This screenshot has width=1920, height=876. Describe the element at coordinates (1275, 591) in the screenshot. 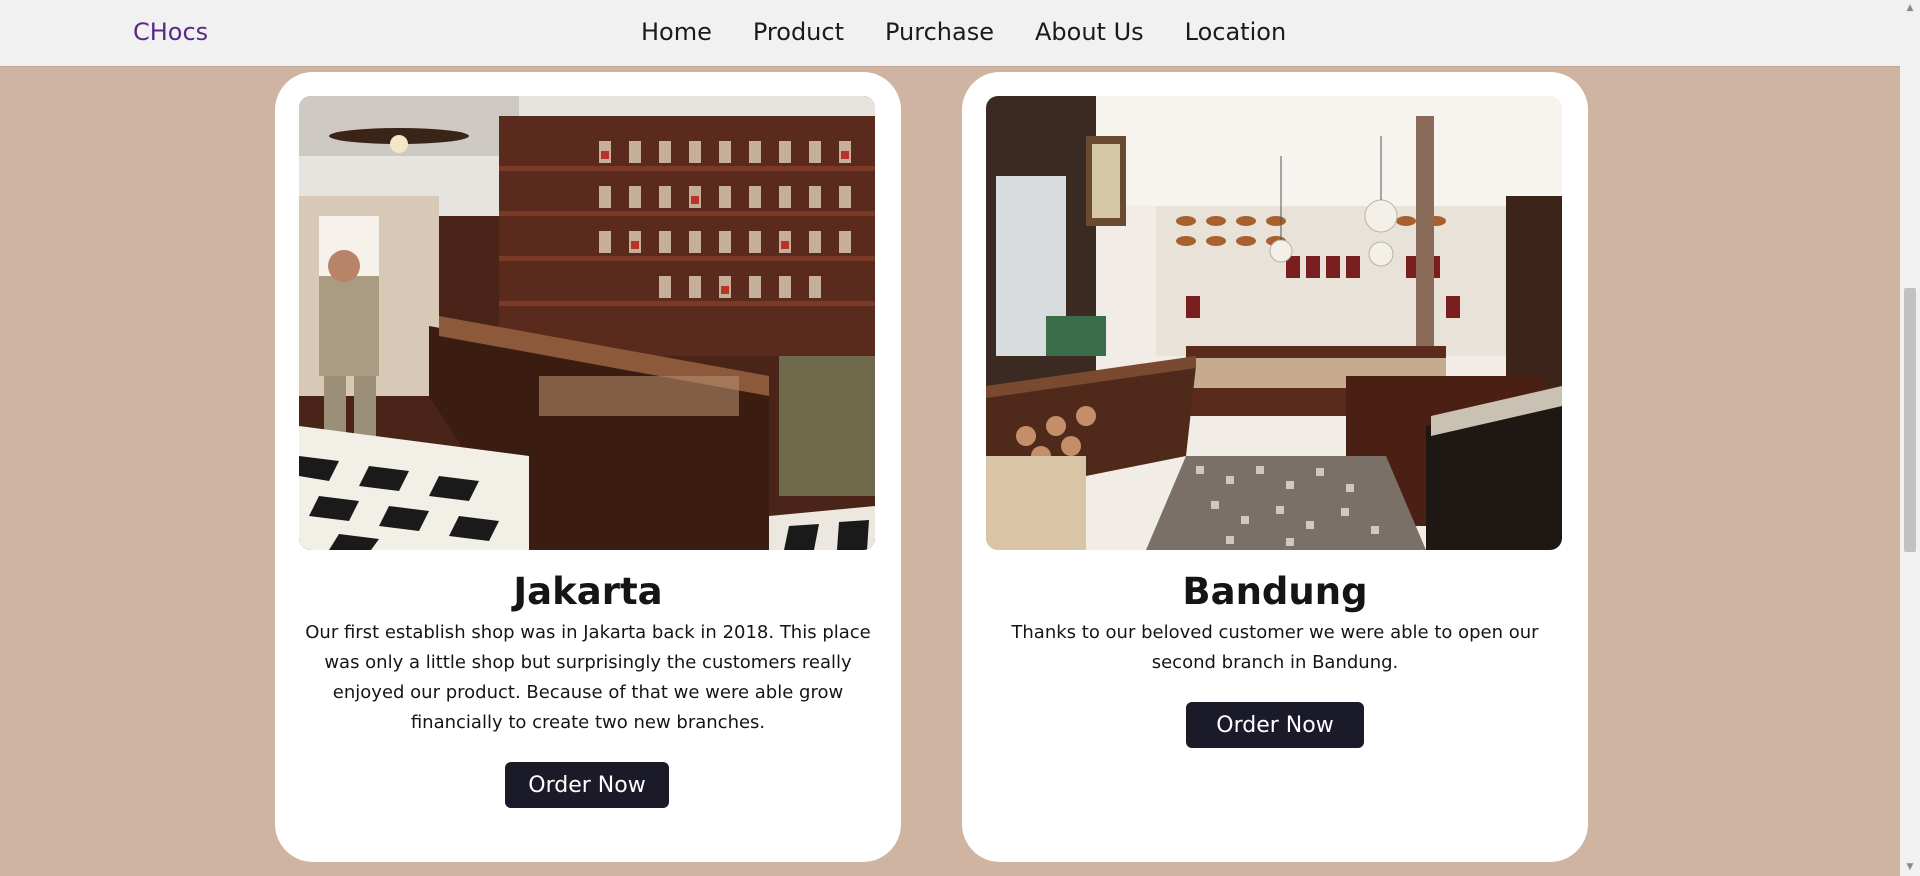

I see `location-title: Bandung` at that location.